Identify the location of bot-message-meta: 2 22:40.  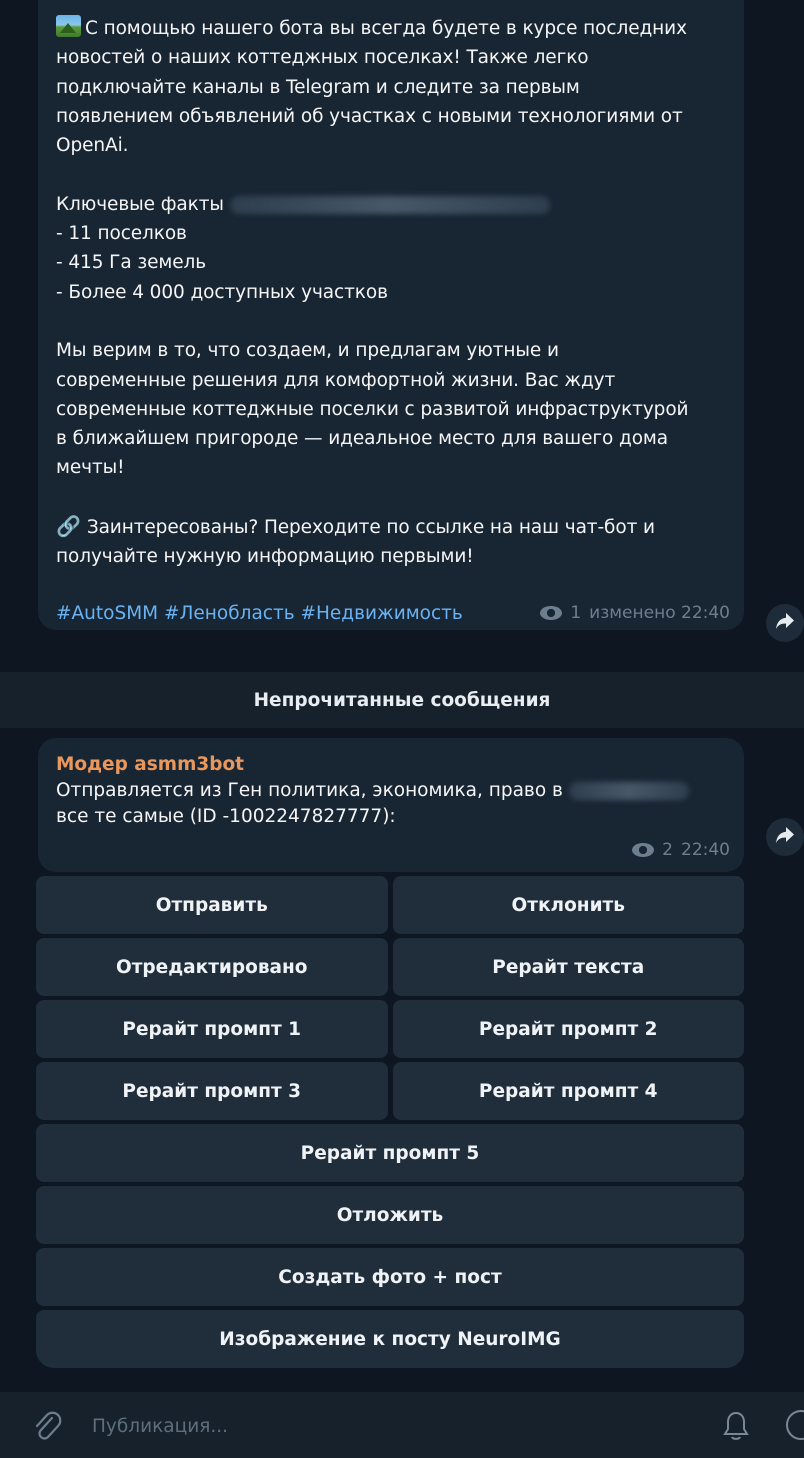
(681, 850).